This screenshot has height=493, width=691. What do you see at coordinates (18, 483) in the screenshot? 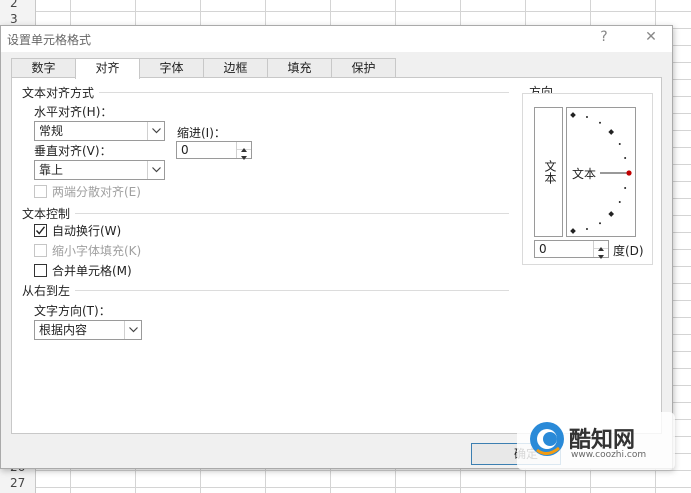
I see `row-number: 27` at bounding box center [18, 483].